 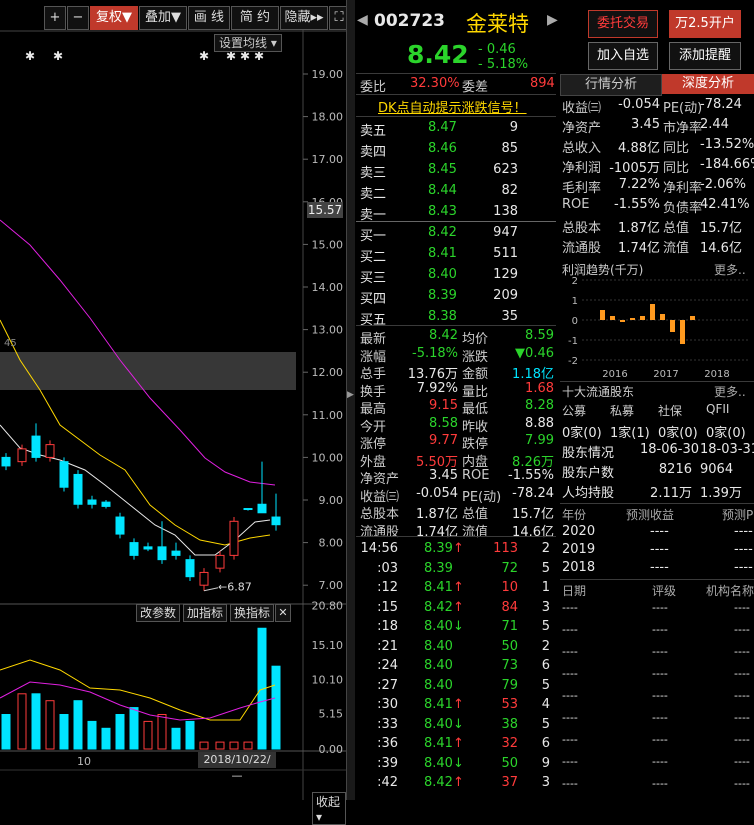 What do you see at coordinates (708, 84) in the screenshot?
I see `tab-depth-analysis: 深度分析` at bounding box center [708, 84].